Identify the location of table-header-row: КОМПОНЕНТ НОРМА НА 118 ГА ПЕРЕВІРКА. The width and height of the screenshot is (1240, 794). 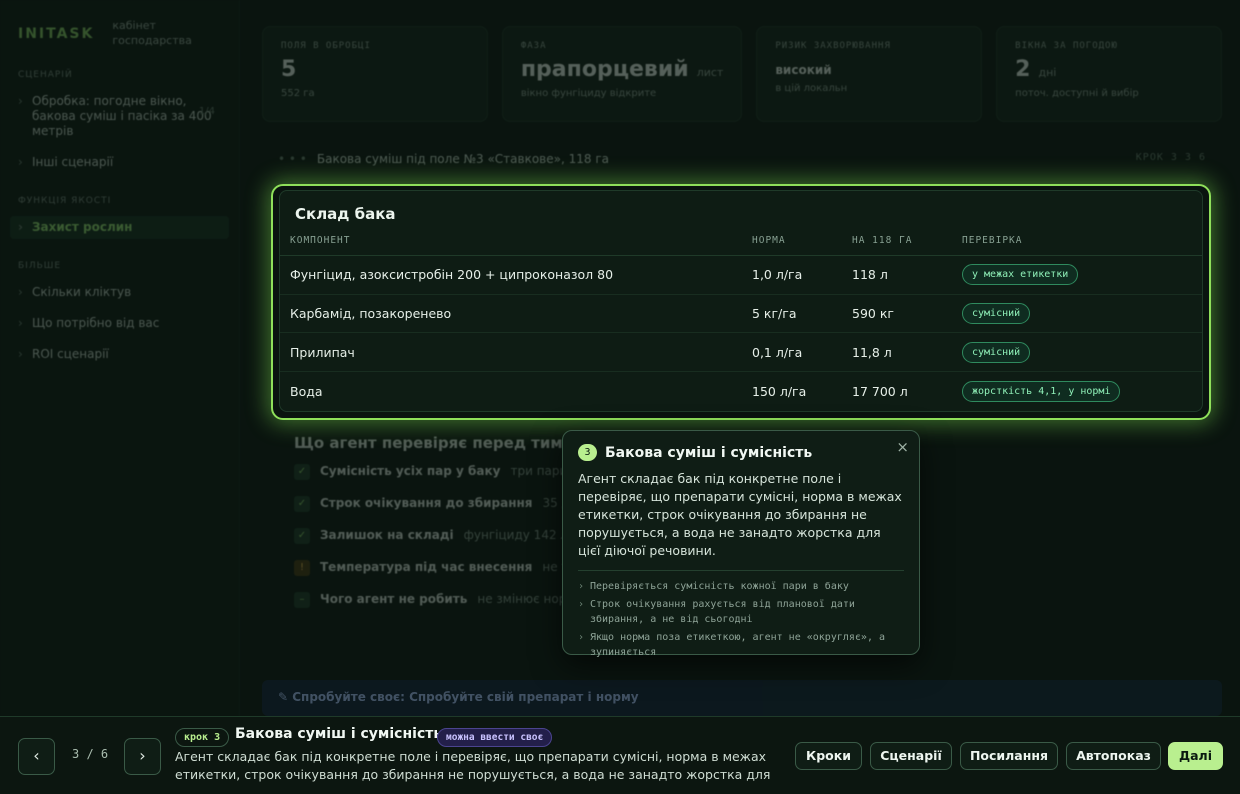
(741, 245).